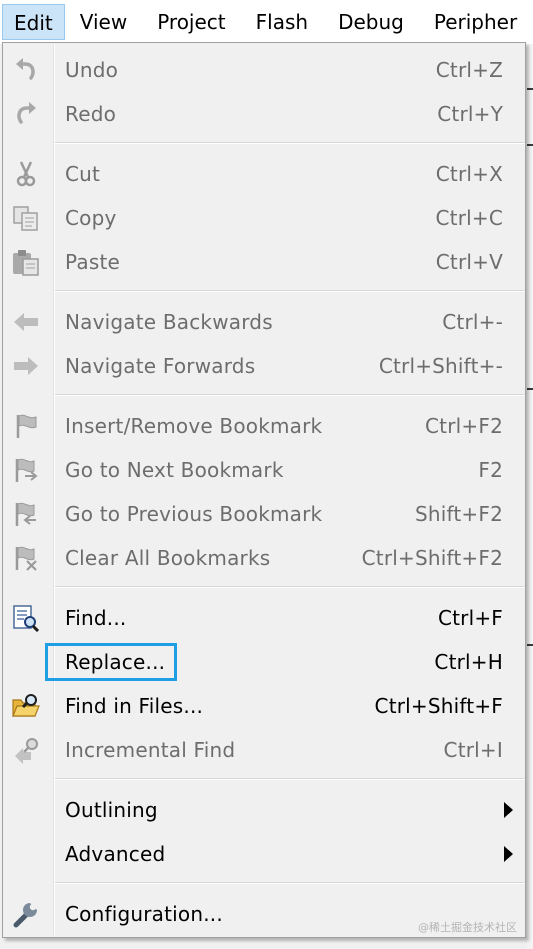 The height and width of the screenshot is (949, 533). Describe the element at coordinates (26, 322) in the screenshot. I see `arrow-left-icon` at that location.